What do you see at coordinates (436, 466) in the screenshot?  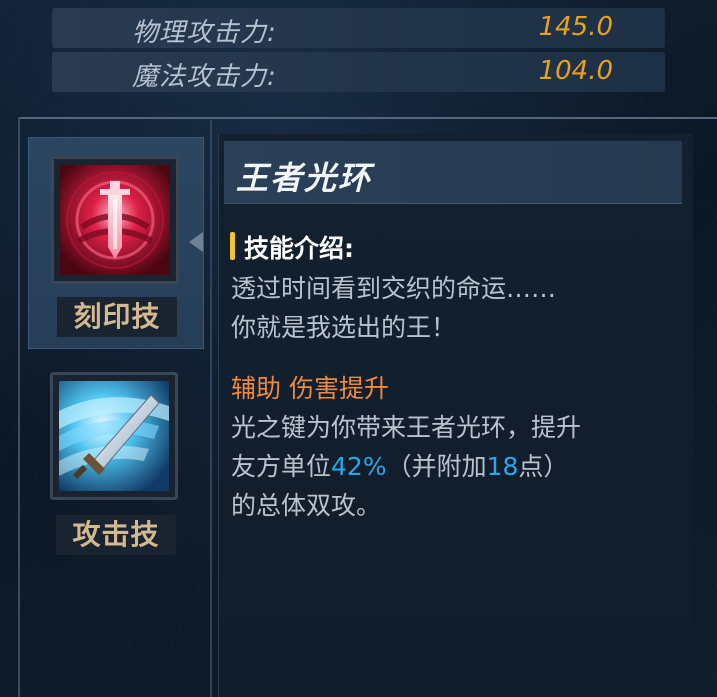 I see `description-text: （并附加` at bounding box center [436, 466].